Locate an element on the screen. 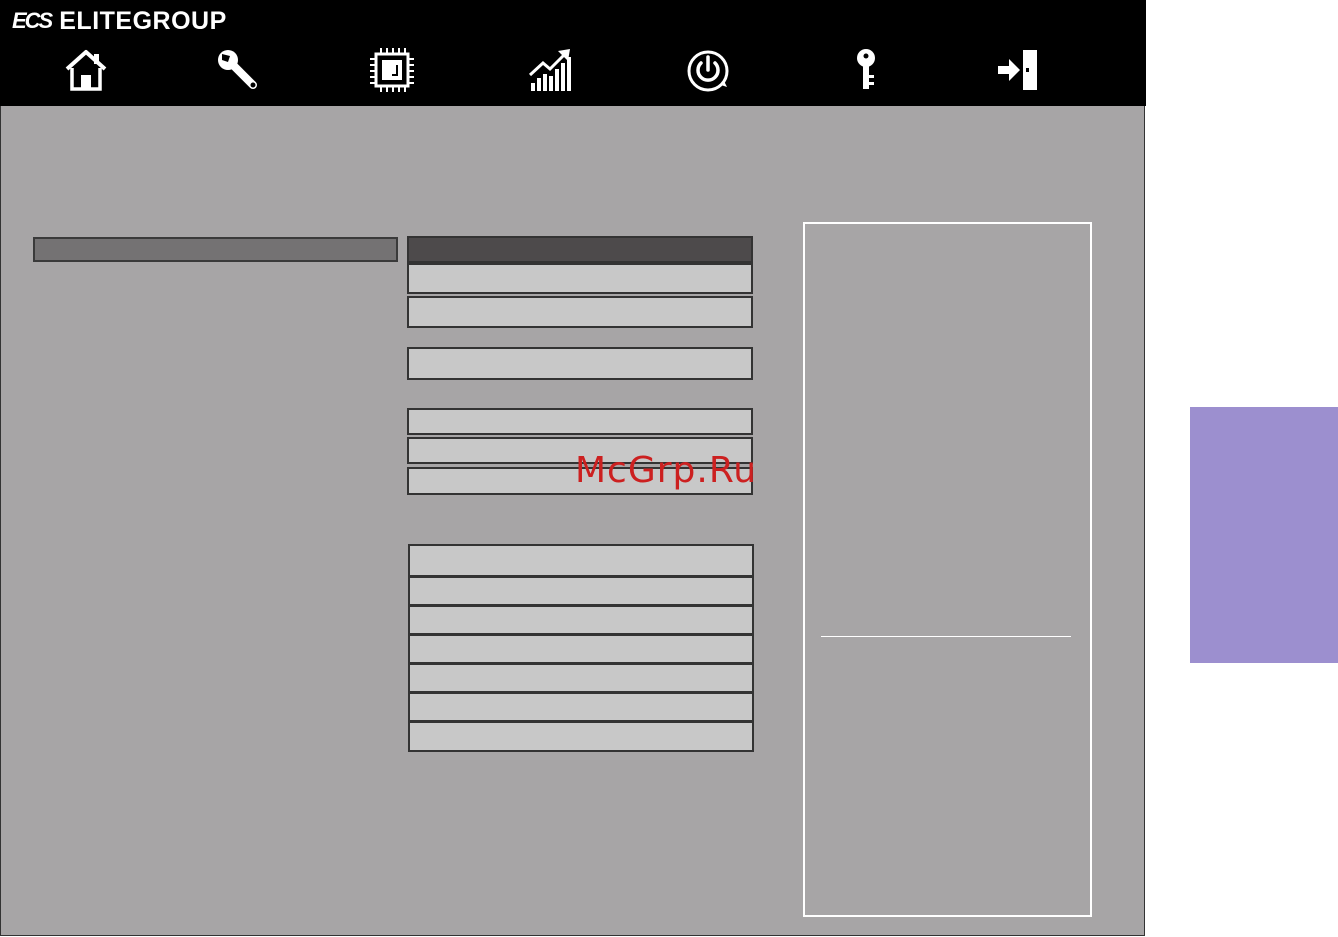 The height and width of the screenshot is (937, 1338). wrench-icon is located at coordinates (237, 69).